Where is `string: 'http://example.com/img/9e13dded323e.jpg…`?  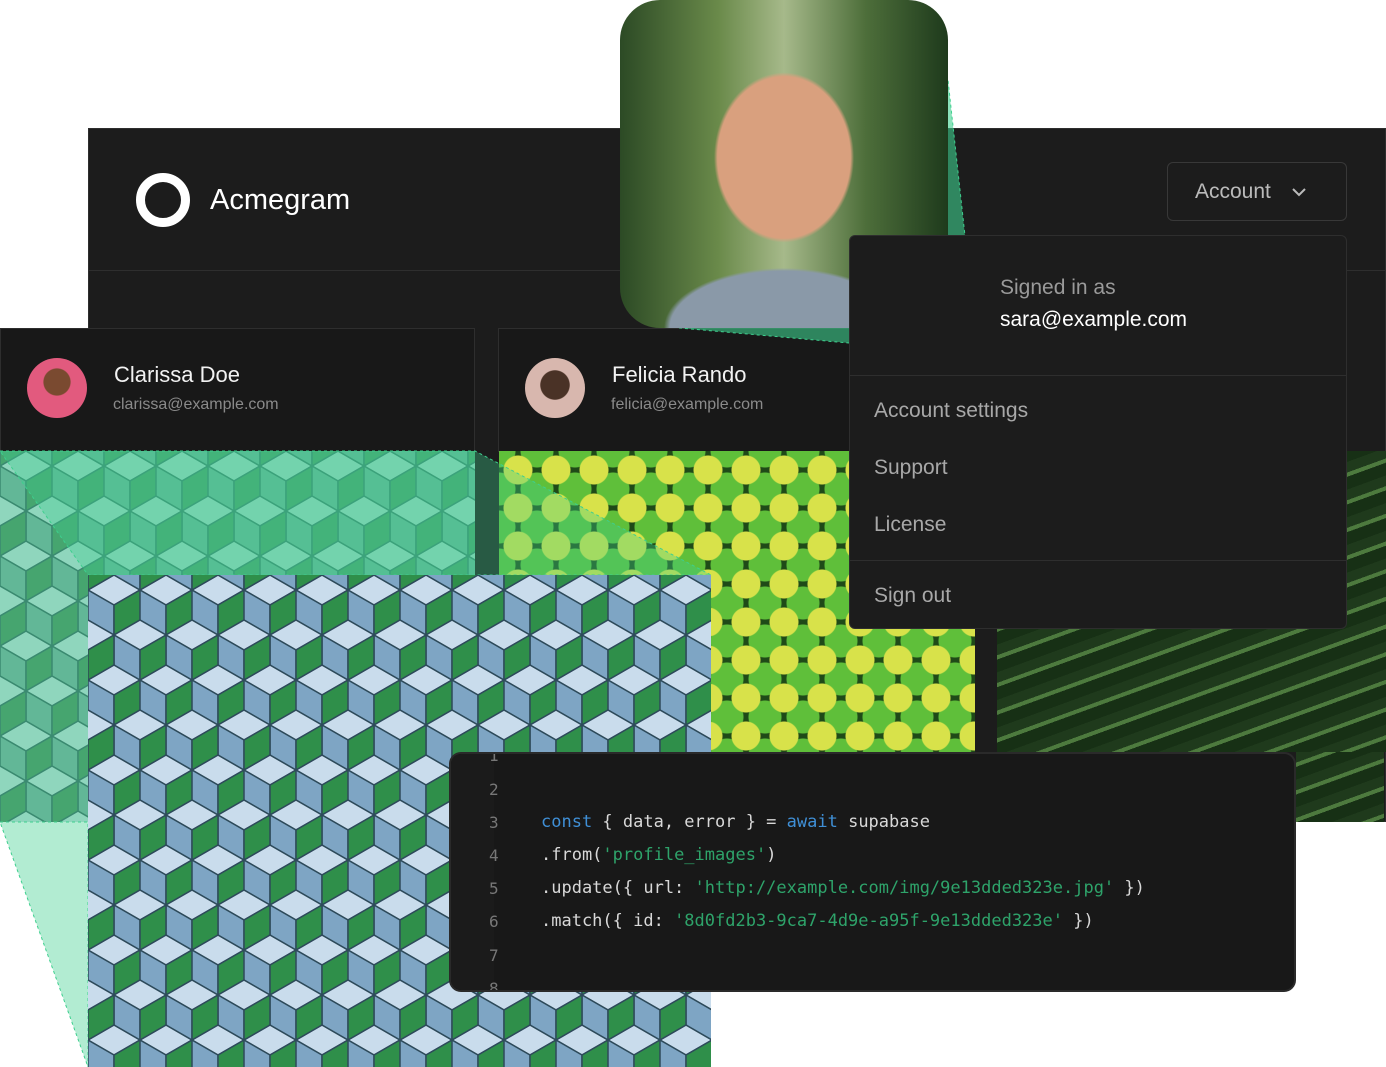
string: 'http://example.com/img/9e13dded323e.jpg… is located at coordinates (904, 888).